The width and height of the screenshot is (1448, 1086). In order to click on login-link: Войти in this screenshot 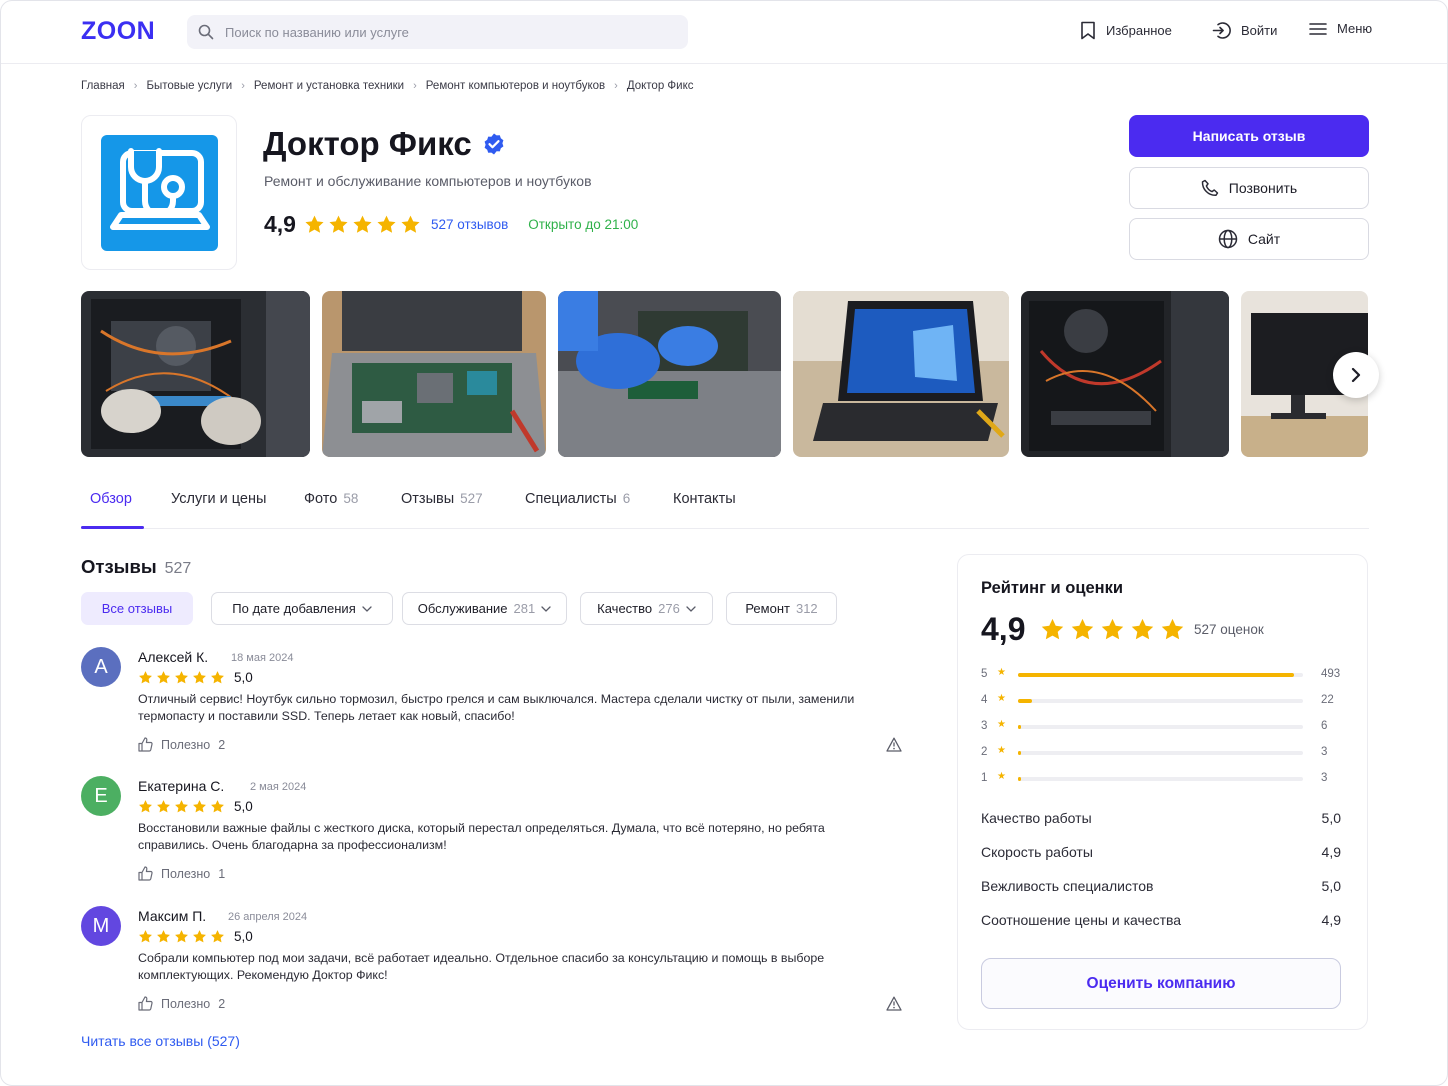, I will do `click(1244, 30)`.